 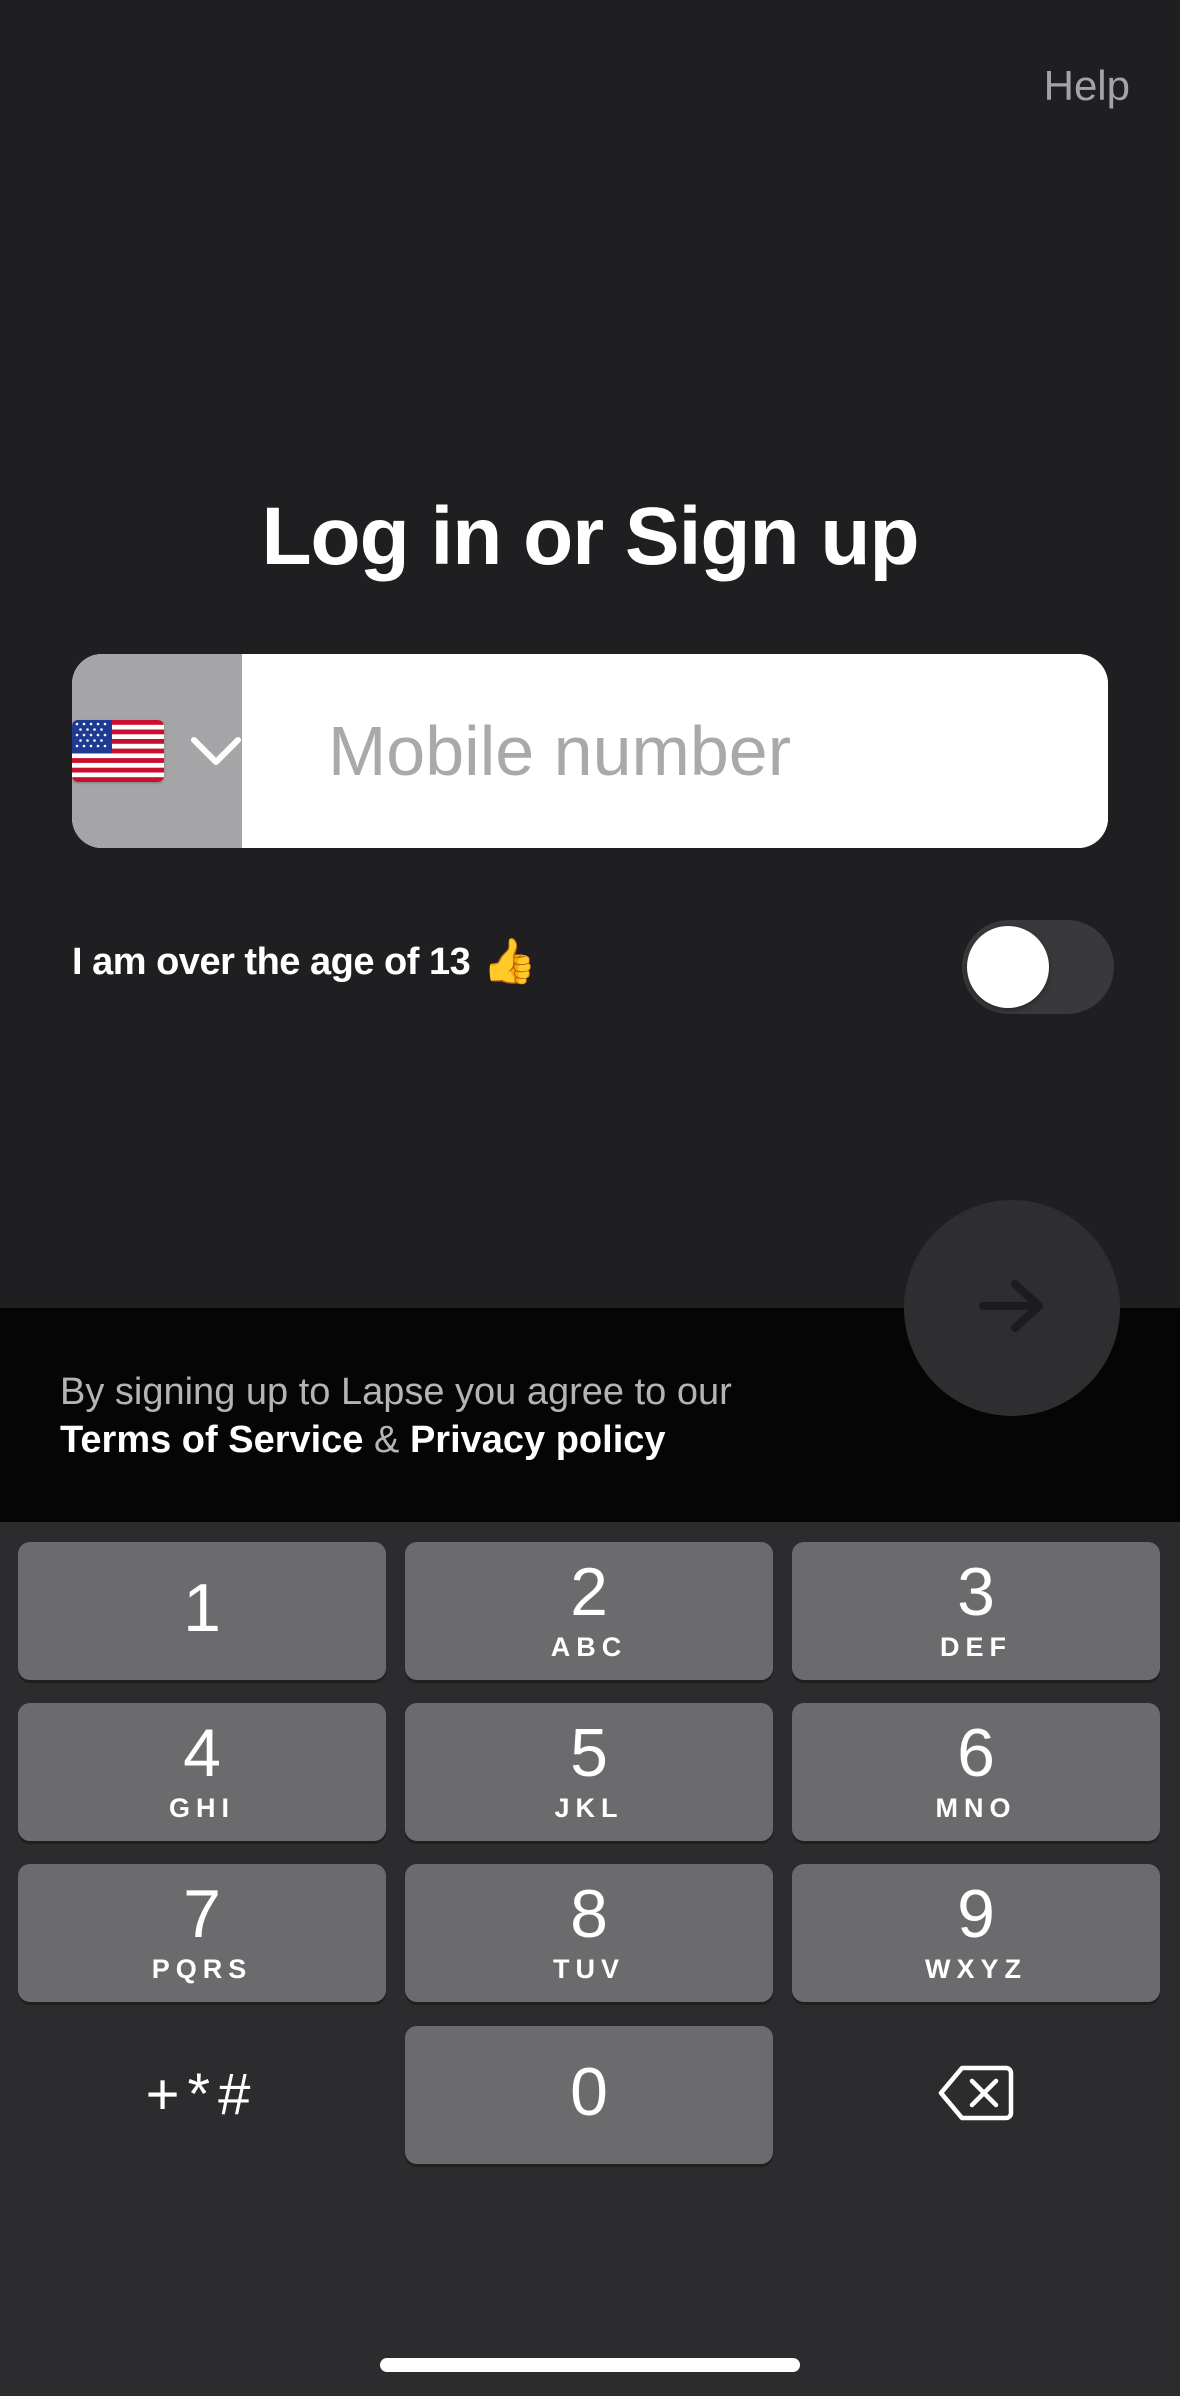 What do you see at coordinates (589, 1808) in the screenshot?
I see `key-letters: JKL` at bounding box center [589, 1808].